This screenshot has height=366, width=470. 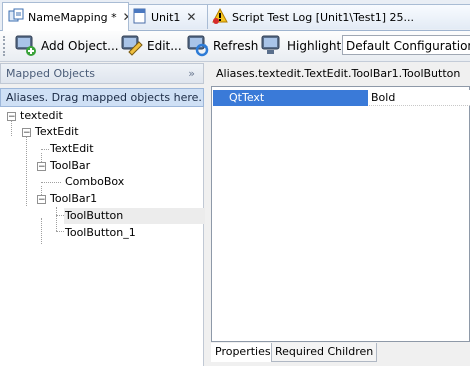 I want to click on tree-expander-toolbar1: −, so click(x=41, y=200).